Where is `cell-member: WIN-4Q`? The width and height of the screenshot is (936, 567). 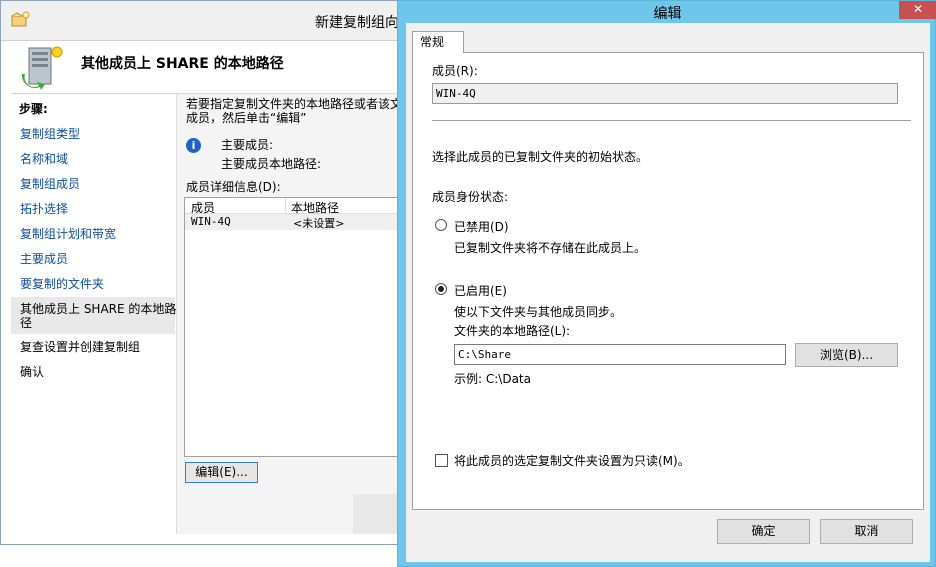
cell-member: WIN-4Q is located at coordinates (211, 221).